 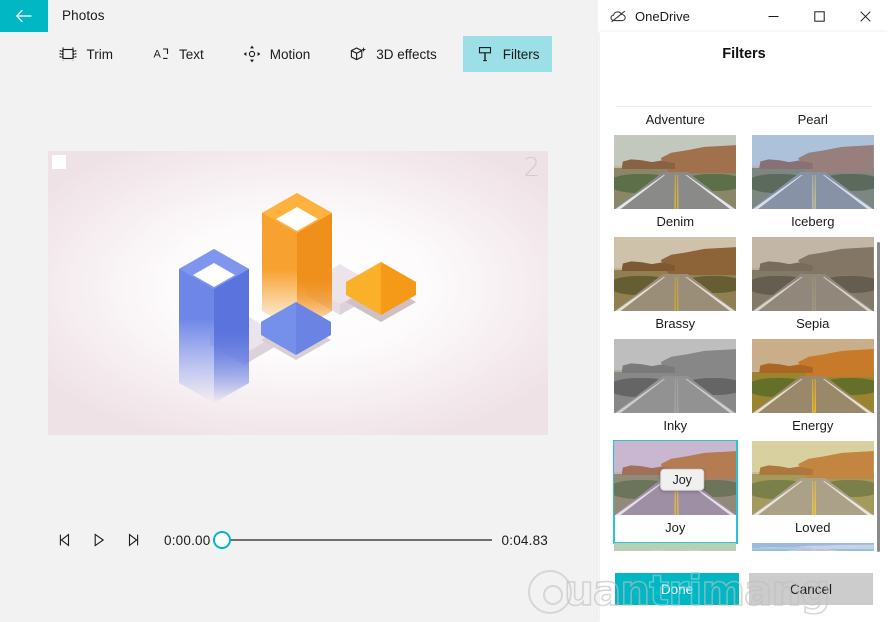 I want to click on playback-controls: 0:00.00 0:04.83, so click(x=298, y=540).